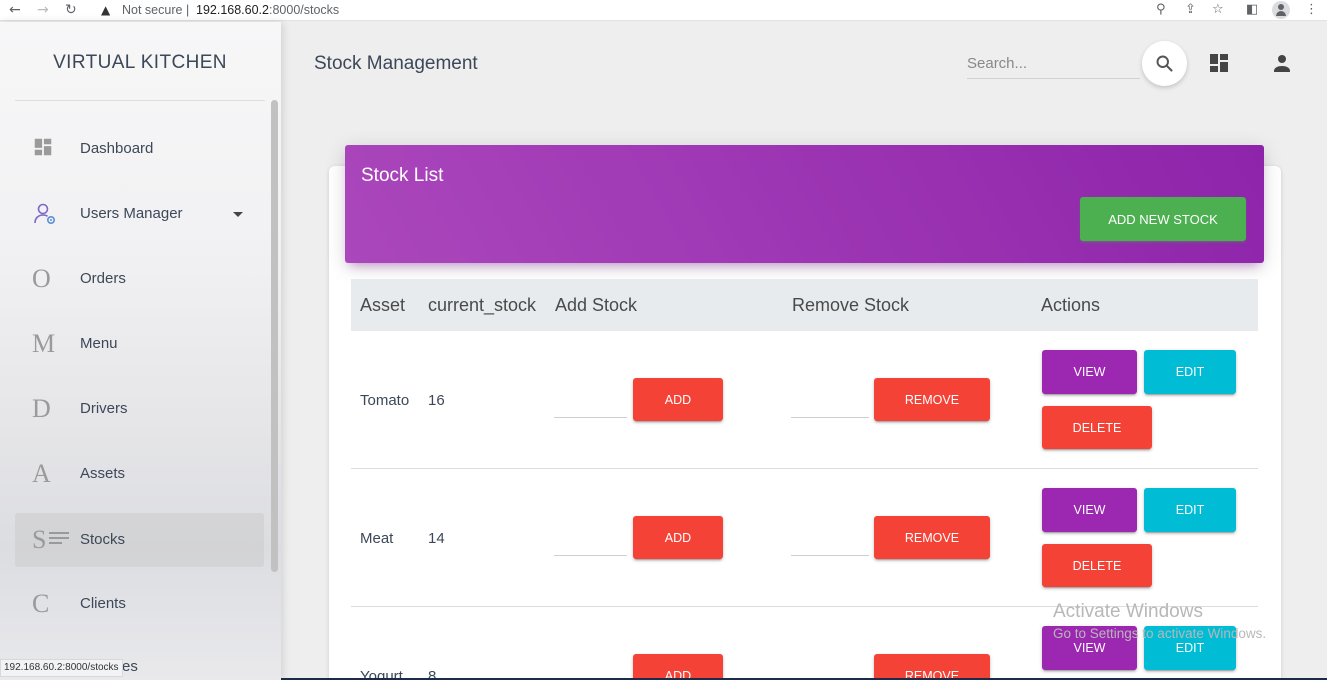 The image size is (1327, 680). What do you see at coordinates (131, 213) in the screenshot?
I see `sidebar-item-label: Users Manager` at bounding box center [131, 213].